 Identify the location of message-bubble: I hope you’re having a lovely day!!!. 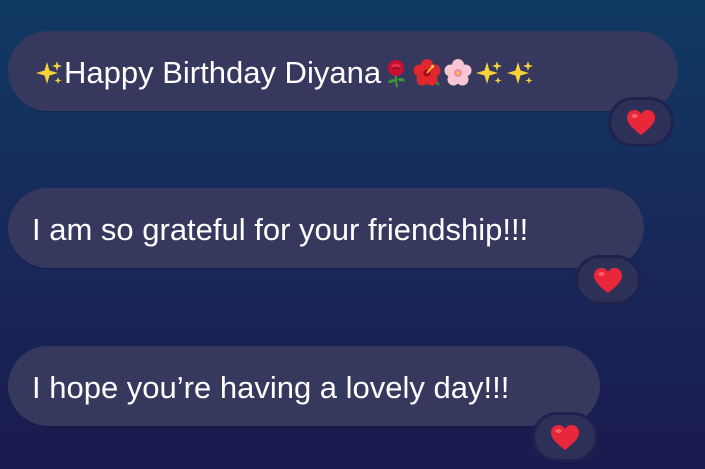
(304, 386).